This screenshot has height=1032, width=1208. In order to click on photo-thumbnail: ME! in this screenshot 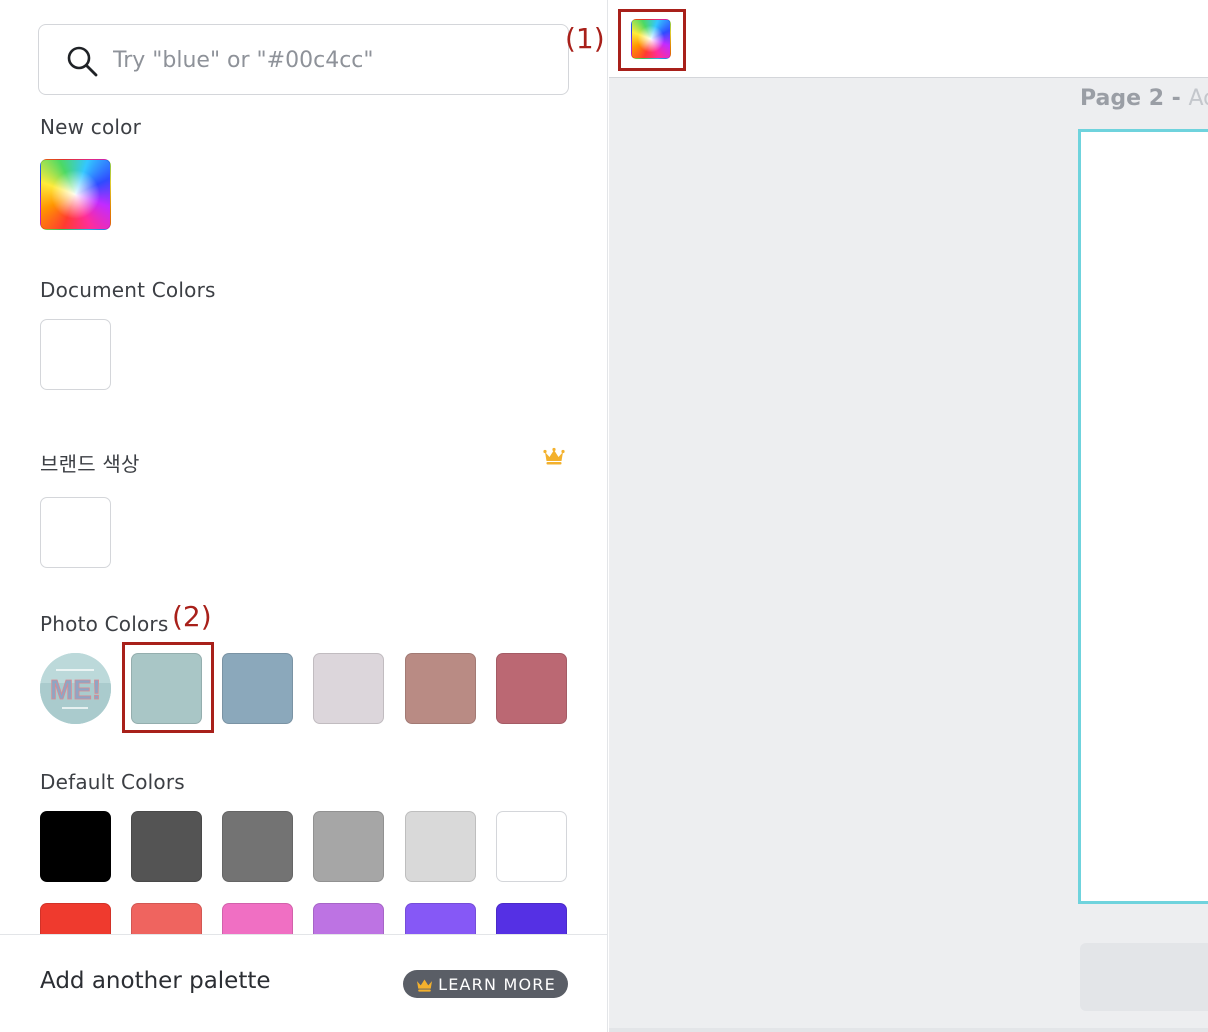, I will do `click(75, 688)`.